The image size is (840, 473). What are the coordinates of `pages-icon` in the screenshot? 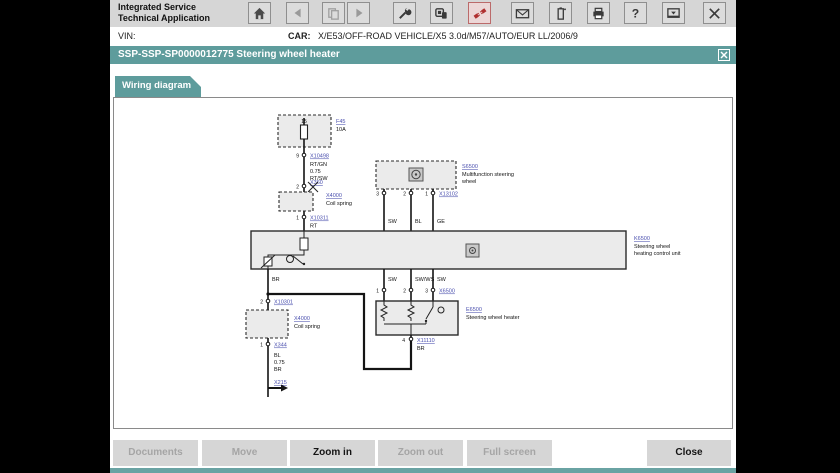 It's located at (333, 13).